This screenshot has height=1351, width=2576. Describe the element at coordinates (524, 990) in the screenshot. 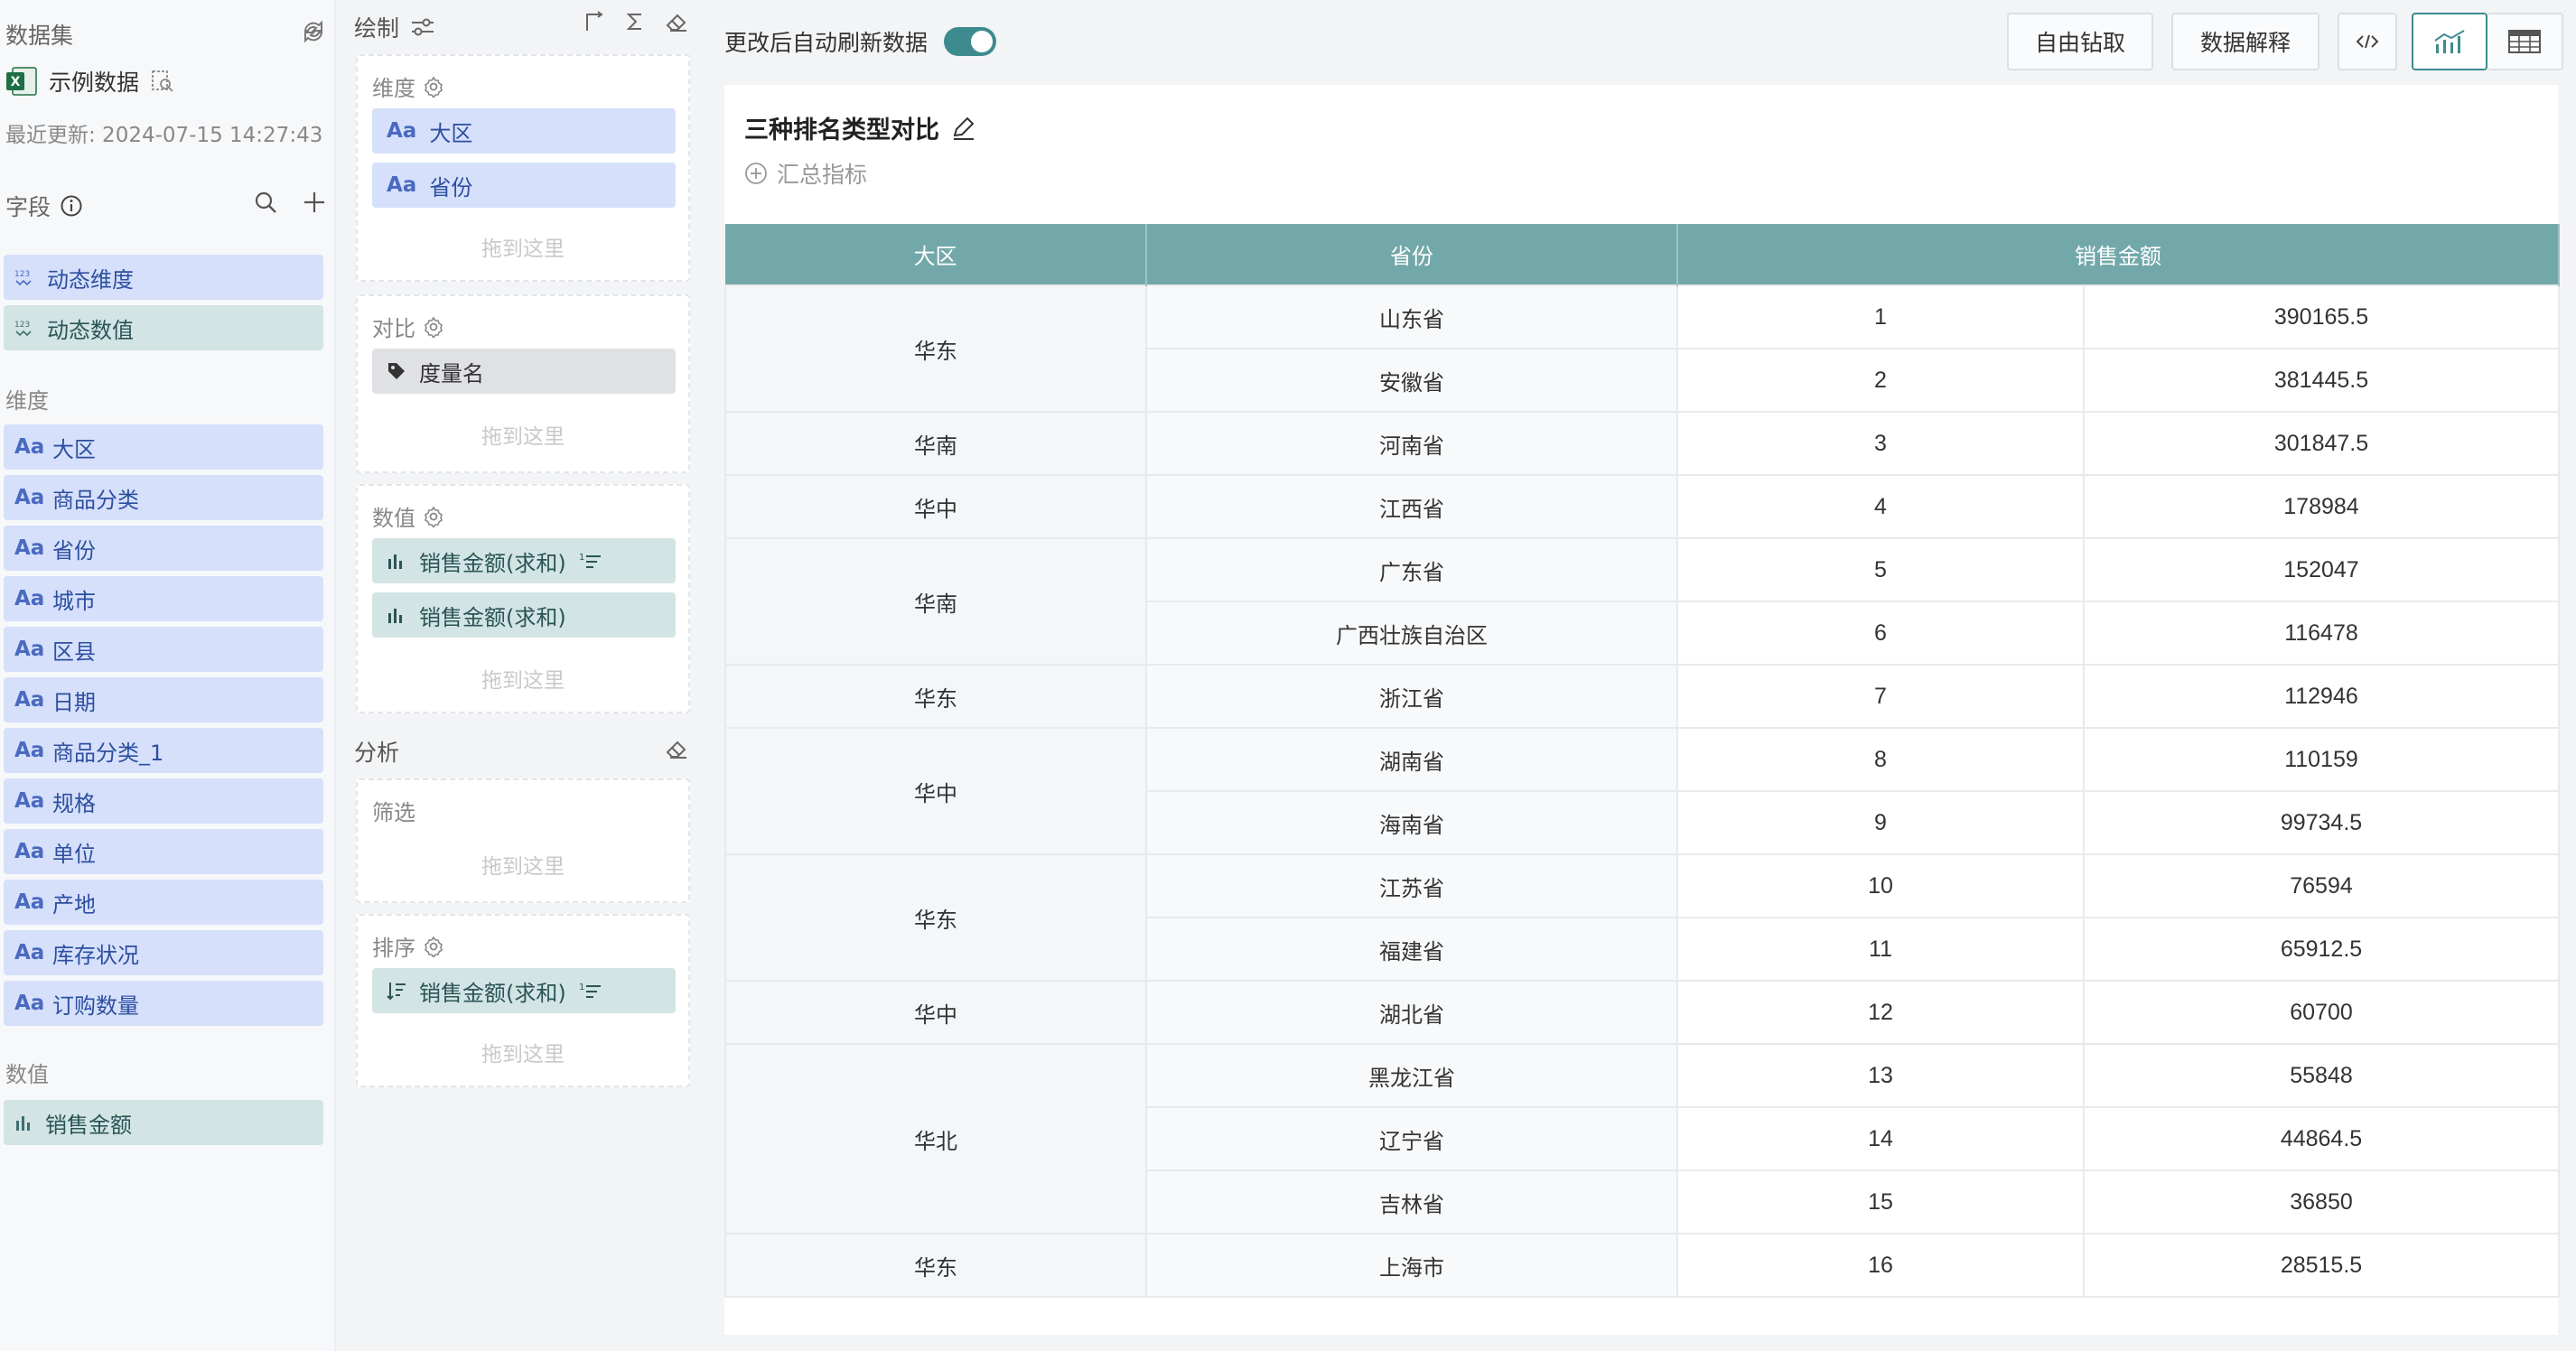

I see `sort-pill: 销售金额(求和) 1` at that location.